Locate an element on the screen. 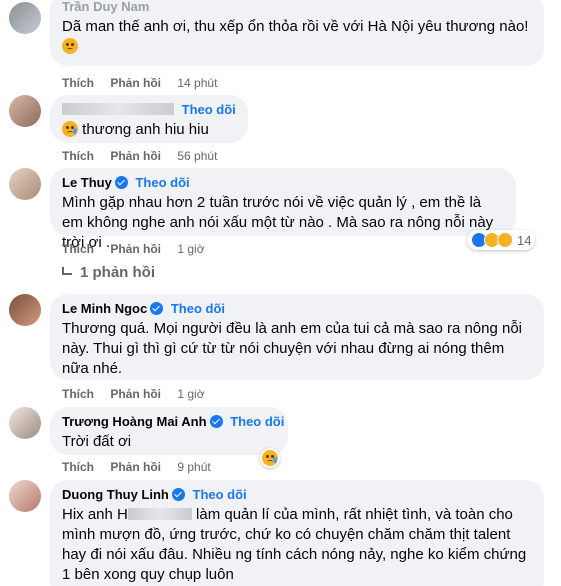 Image resolution: width=561 pixels, height=586 pixels. reactions-summary is located at coordinates (270, 458).